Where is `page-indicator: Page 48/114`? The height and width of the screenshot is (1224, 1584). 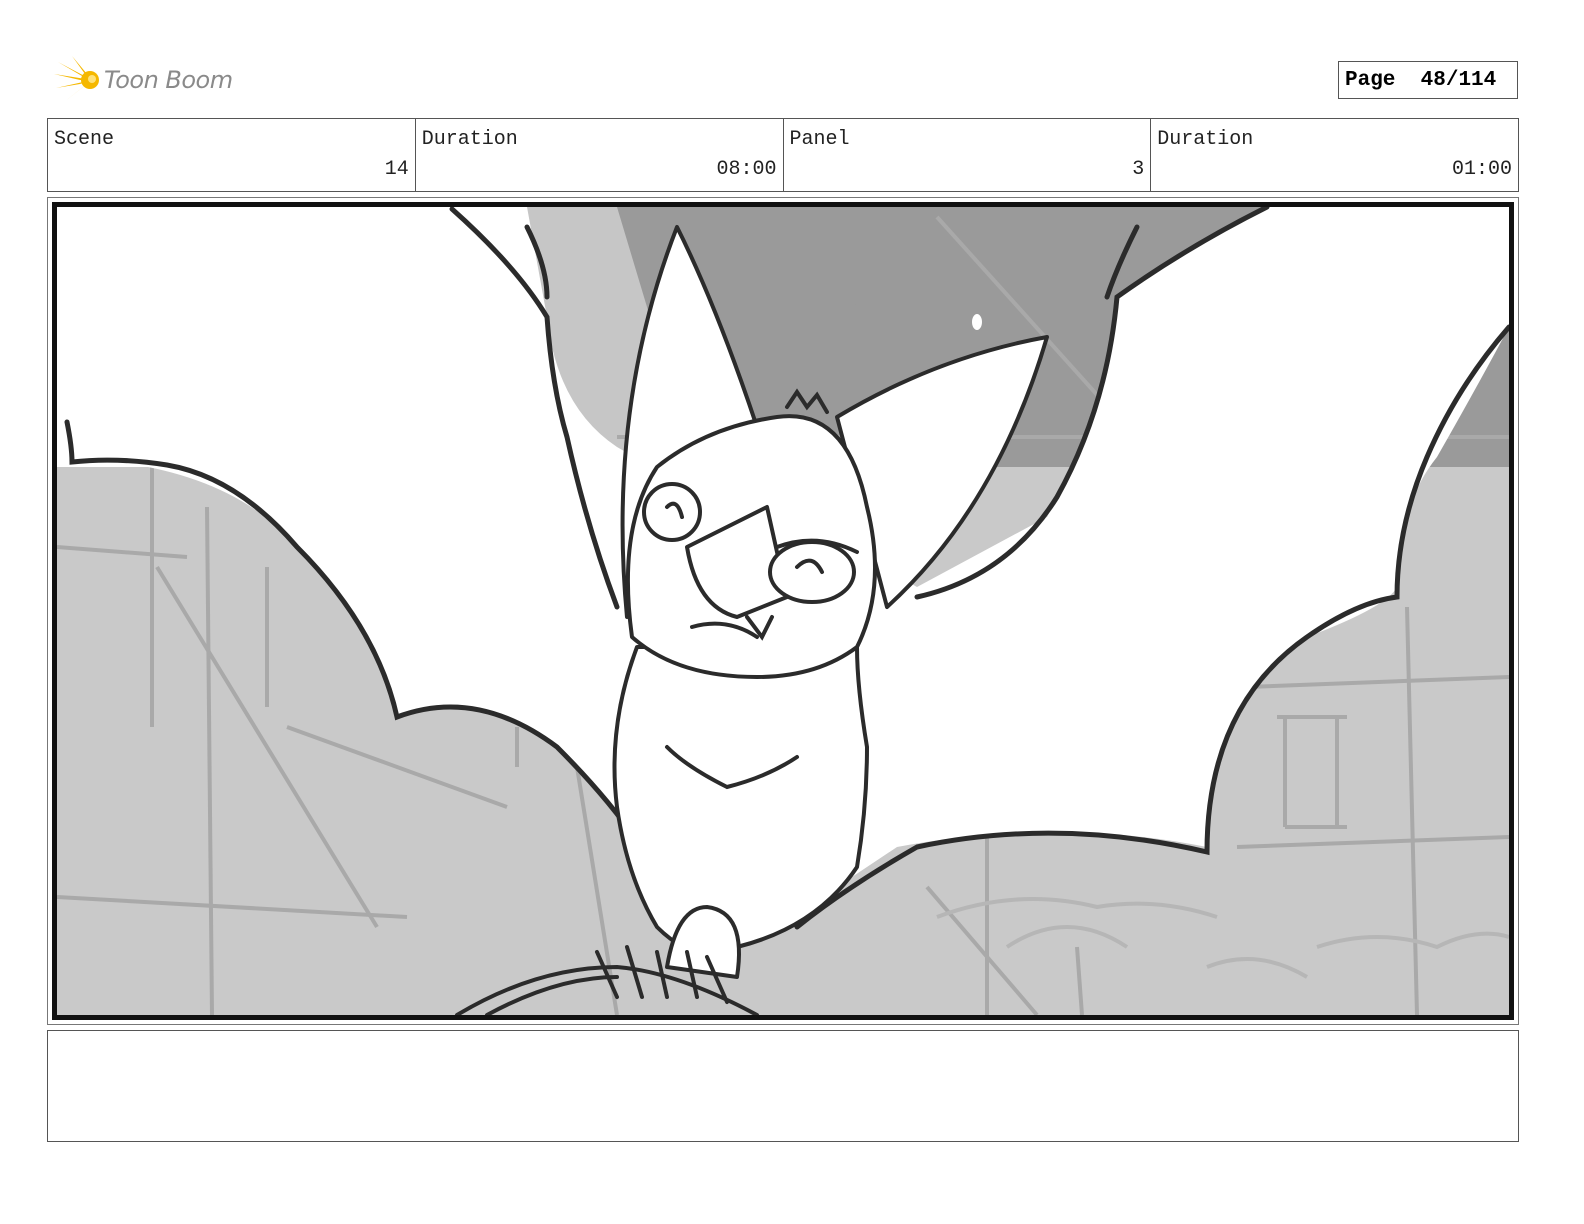
page-indicator: Page 48/114 is located at coordinates (1428, 80).